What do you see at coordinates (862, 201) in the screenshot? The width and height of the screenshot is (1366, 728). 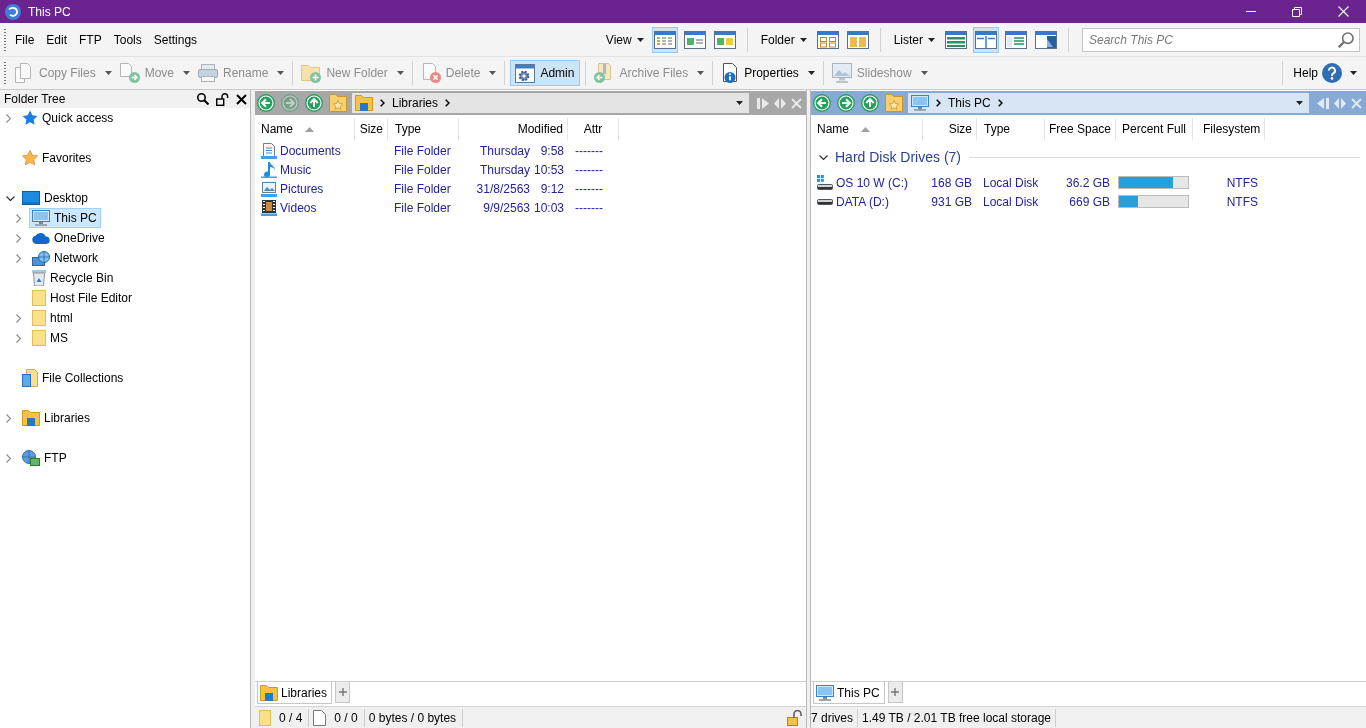 I see `item-name: DATA (D:)` at bounding box center [862, 201].